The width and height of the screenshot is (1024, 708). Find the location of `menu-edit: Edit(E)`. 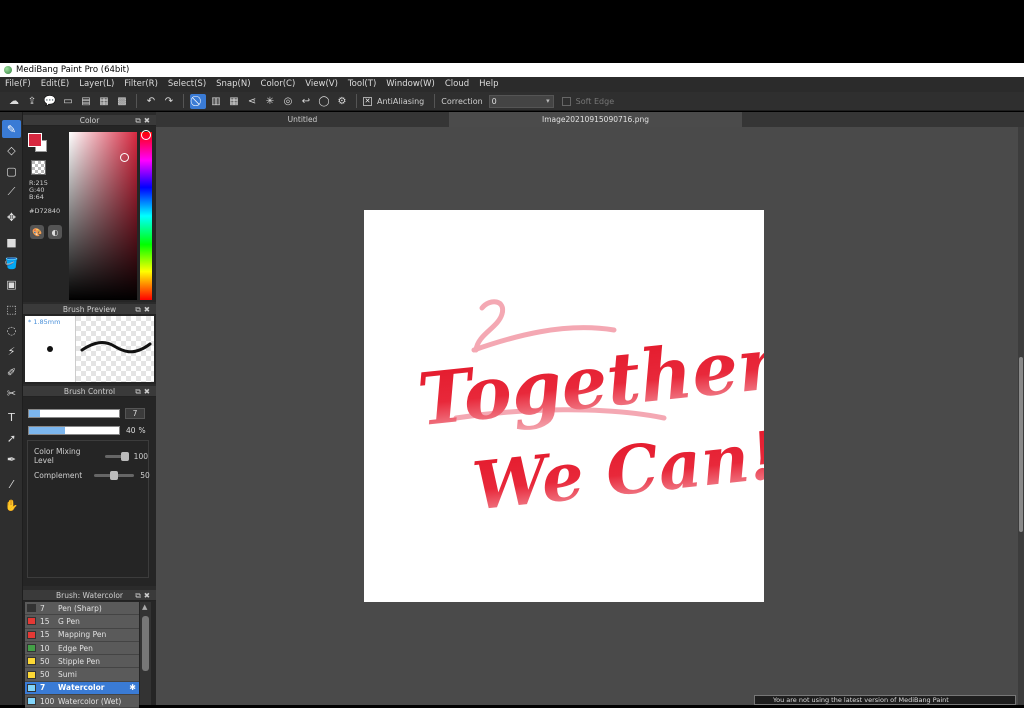

menu-edit: Edit(E) is located at coordinates (57, 84).